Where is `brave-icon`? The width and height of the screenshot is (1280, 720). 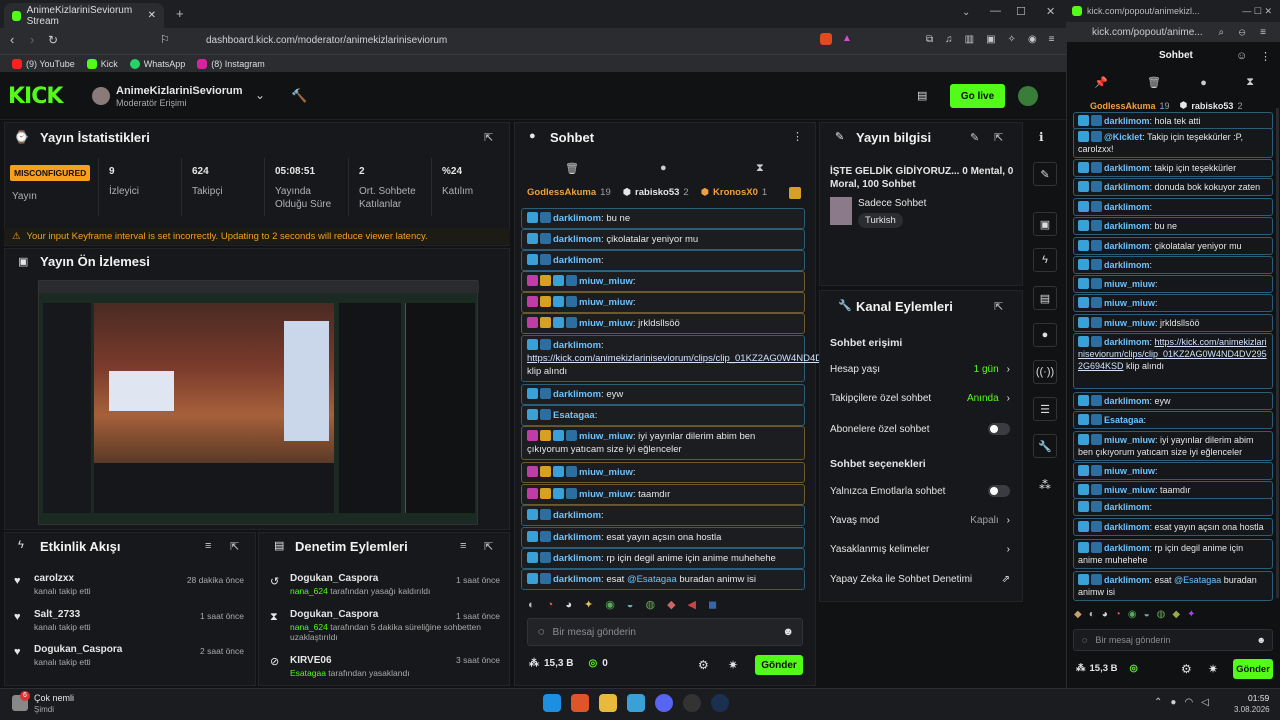
brave-icon is located at coordinates (580, 703).